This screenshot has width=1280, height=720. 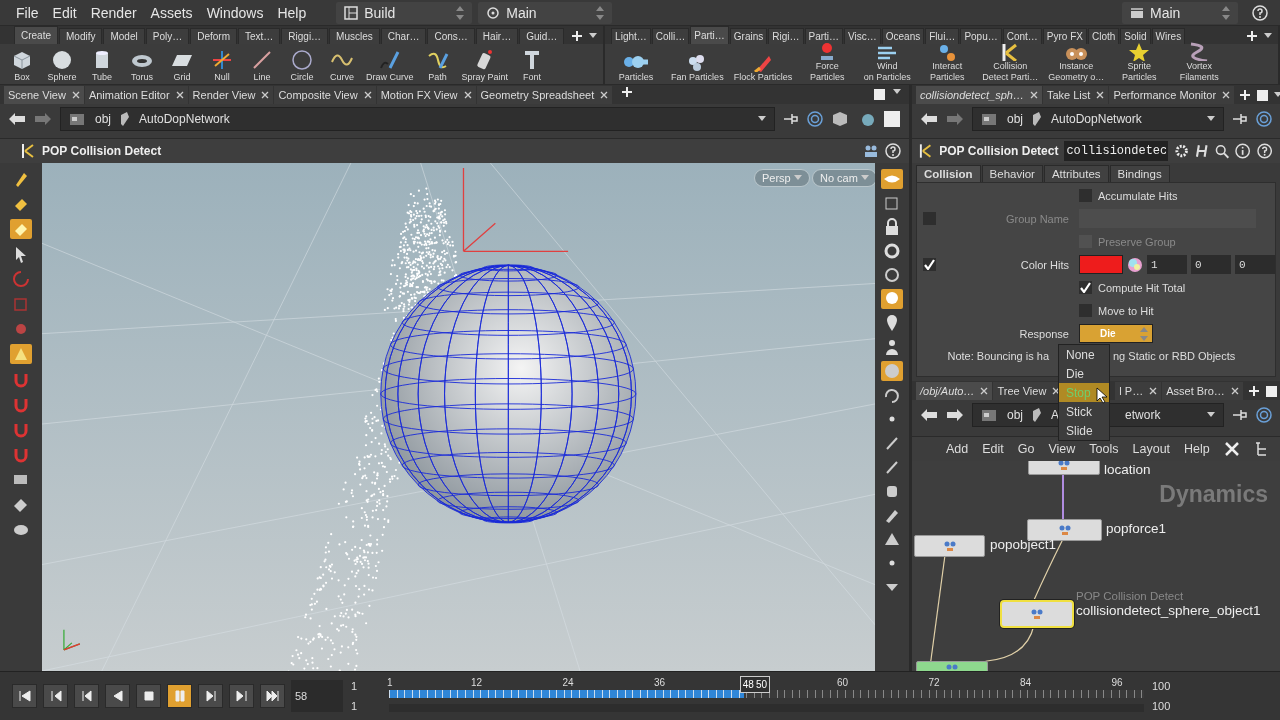 What do you see at coordinates (842, 682) in the screenshot?
I see `frame-tick: 60` at bounding box center [842, 682].